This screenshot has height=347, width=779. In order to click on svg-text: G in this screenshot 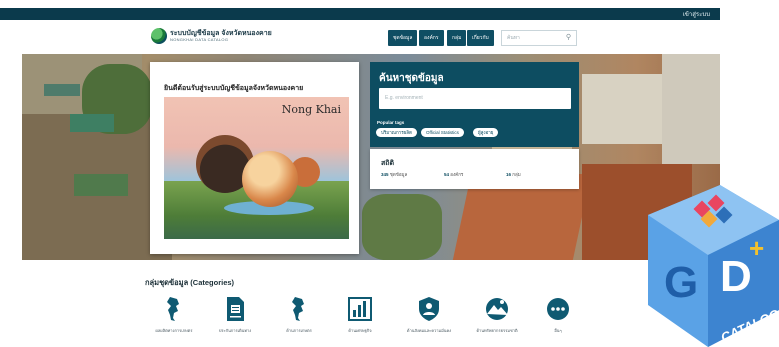, I will do `click(681, 282)`.